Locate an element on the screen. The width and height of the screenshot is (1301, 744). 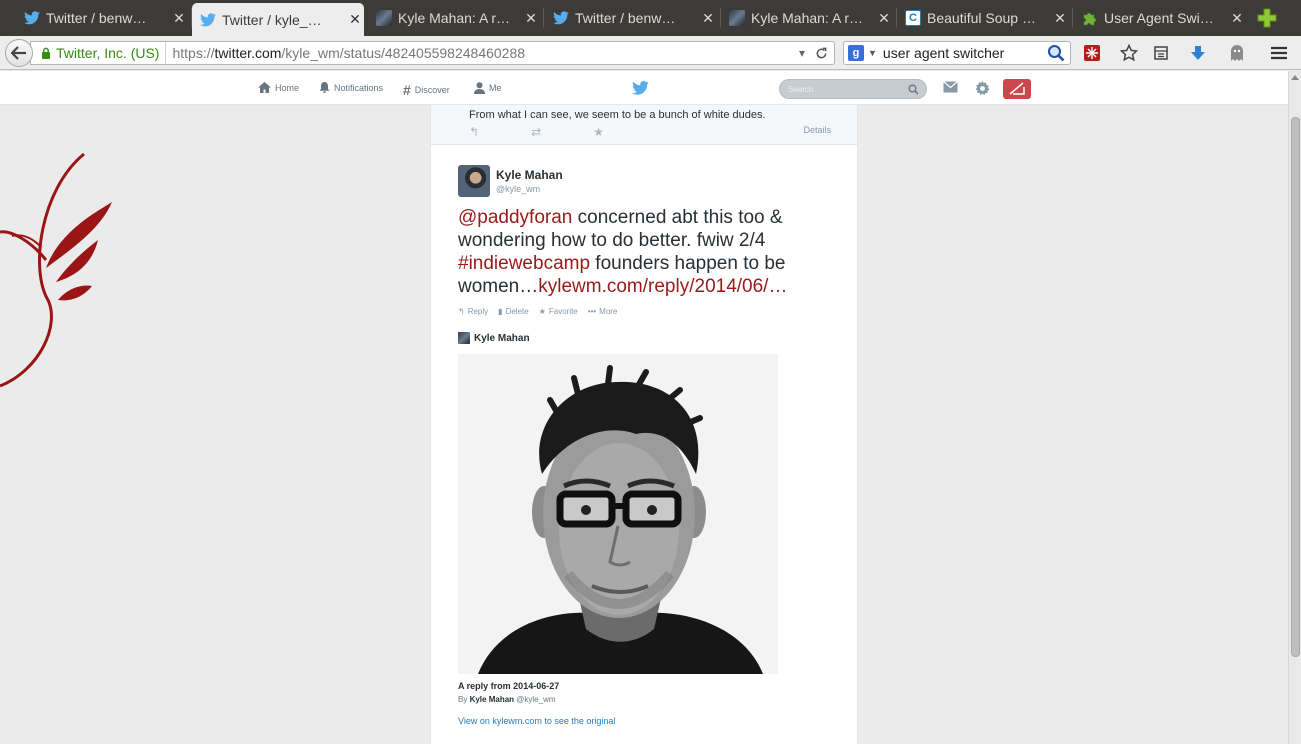
byline-handle: @kyle_wm is located at coordinates (535, 699).